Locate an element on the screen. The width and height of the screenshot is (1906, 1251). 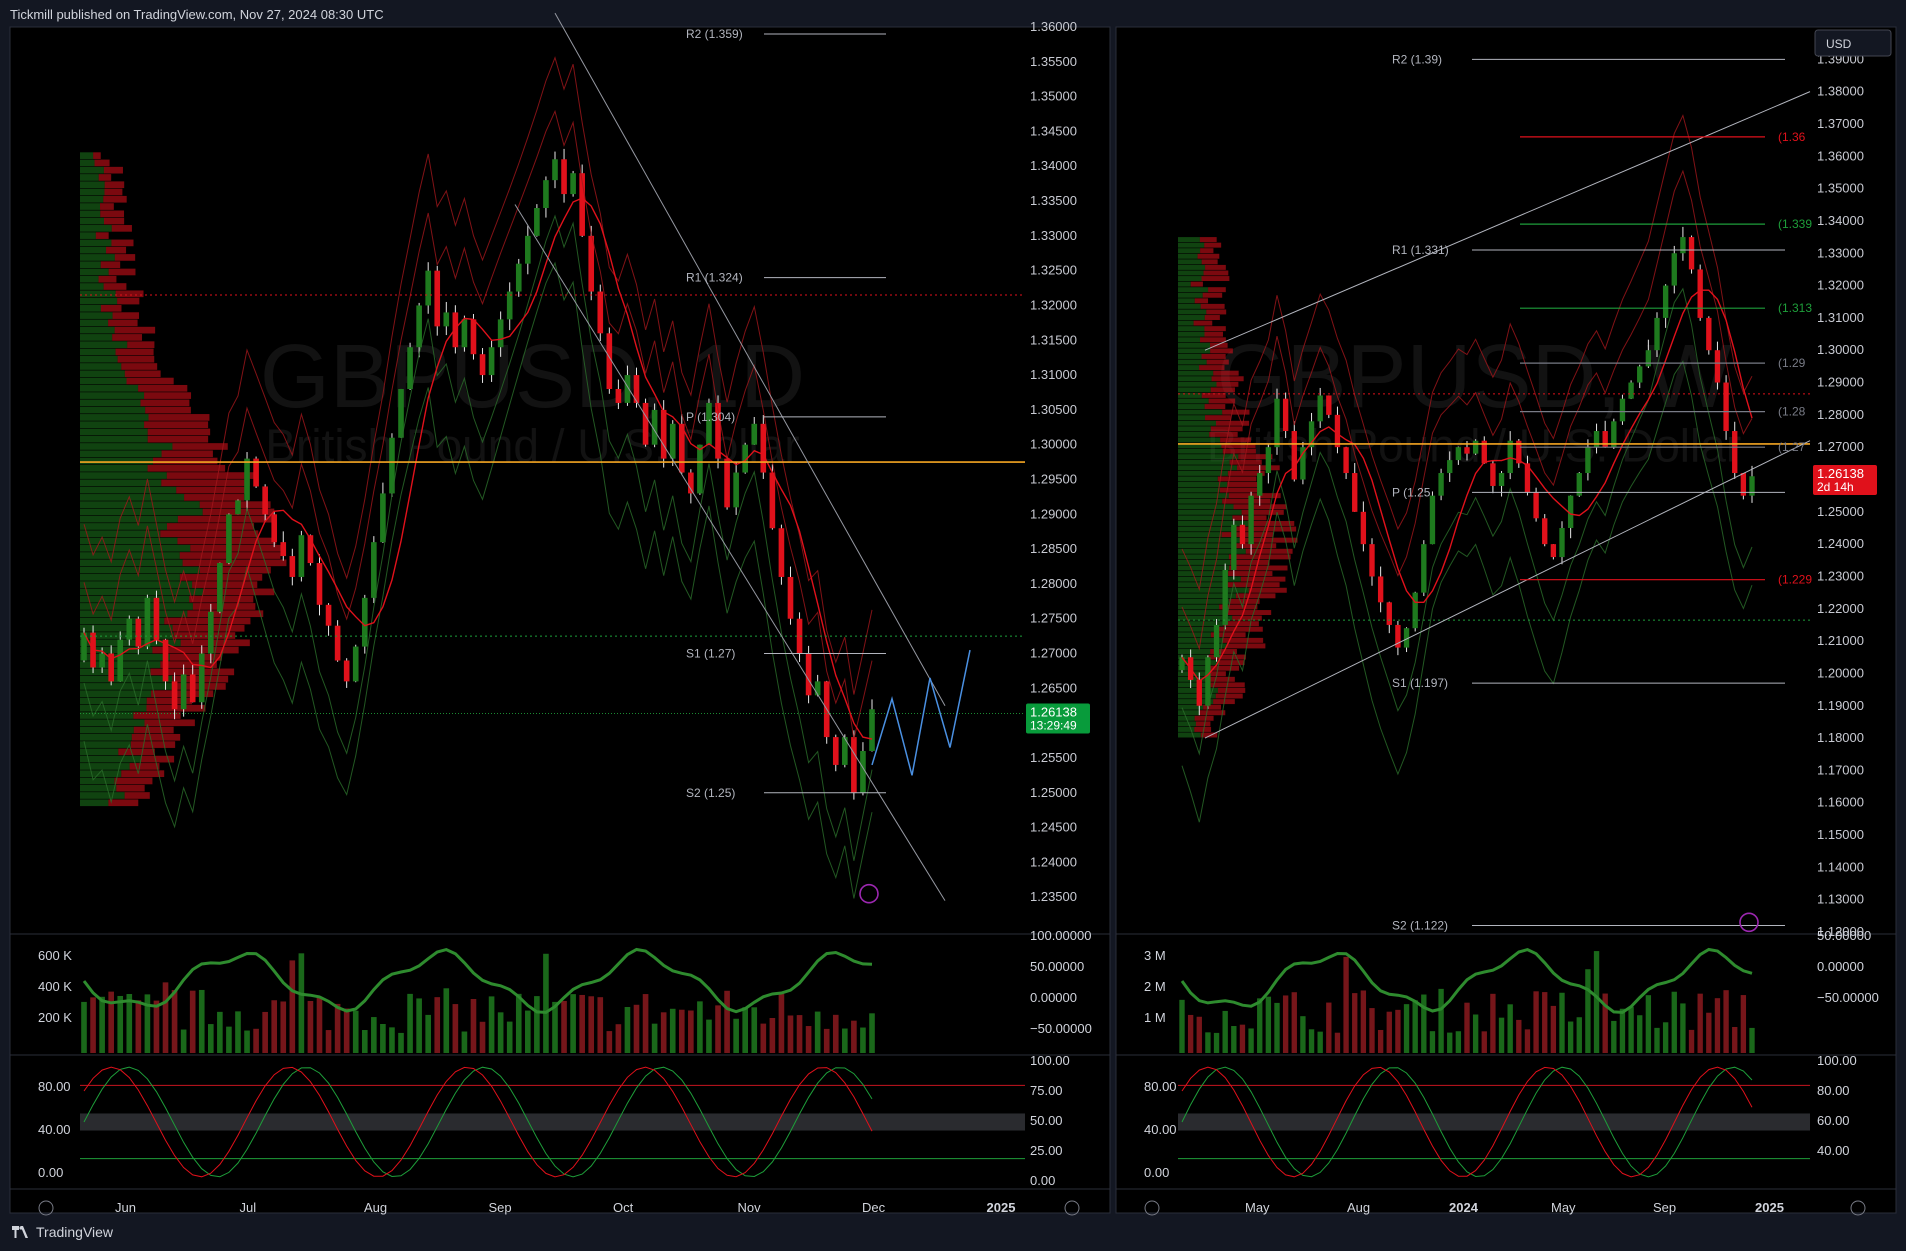
pivot-label: S1 (1.197) is located at coordinates (1420, 683).